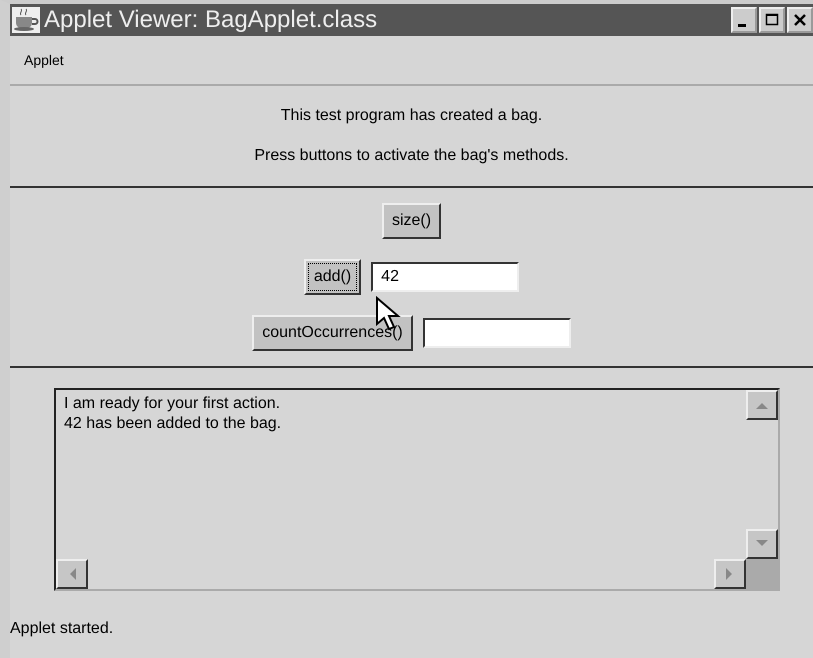  Describe the element at coordinates (332, 333) in the screenshot. I see `method-button: countOccurrences()` at that location.